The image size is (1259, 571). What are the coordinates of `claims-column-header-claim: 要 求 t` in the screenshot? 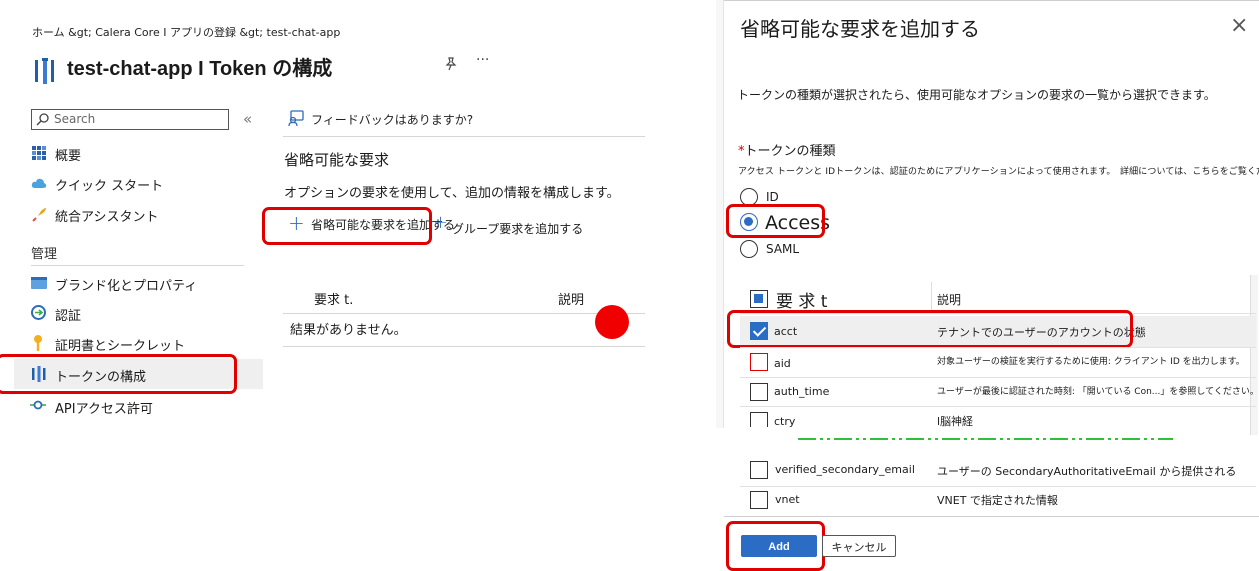 It's located at (801, 299).